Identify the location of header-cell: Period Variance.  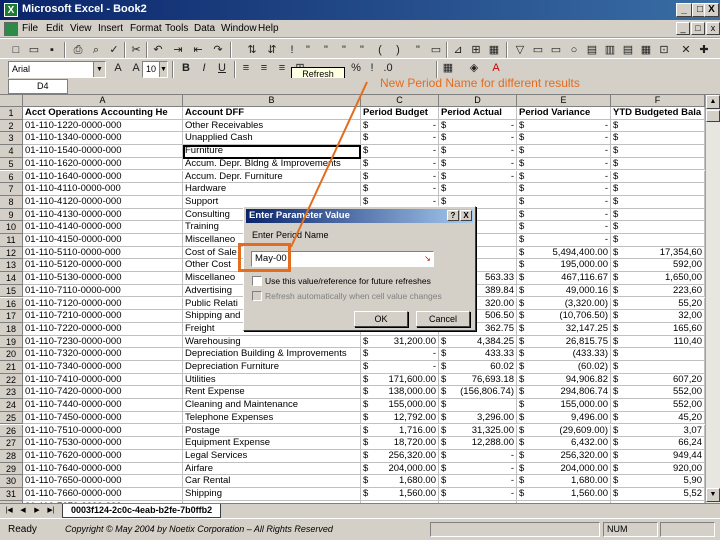
(564, 113).